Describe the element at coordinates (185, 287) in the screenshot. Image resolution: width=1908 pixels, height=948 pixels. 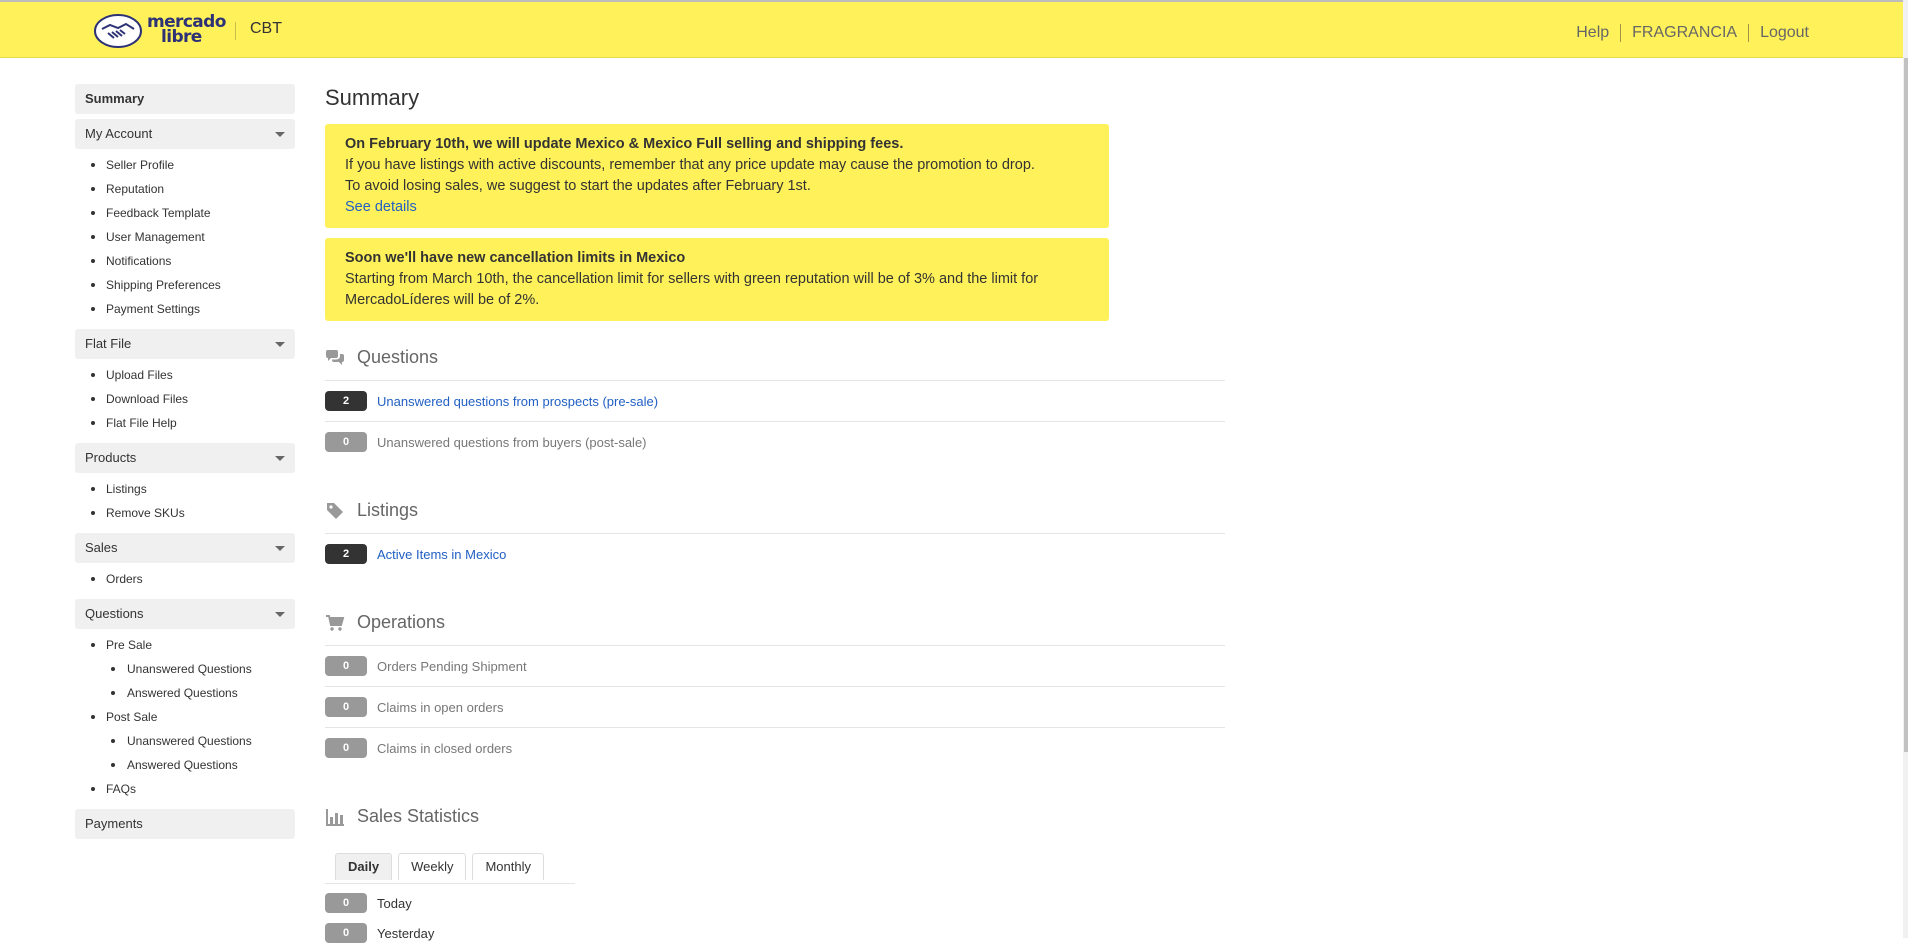
I see `sidebar-item-shipping-preferences: Shipping Preferences` at that location.